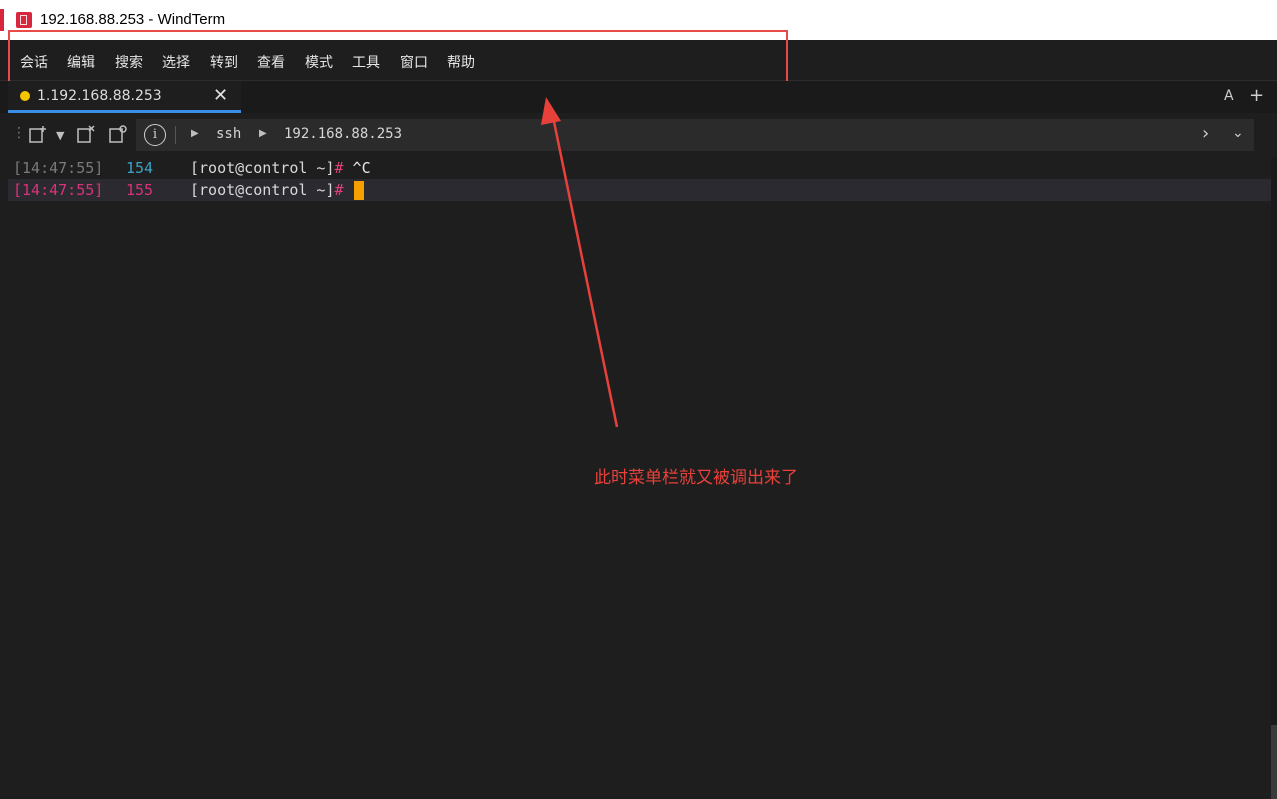  Describe the element at coordinates (1238, 133) in the screenshot. I see `chevron-down-icon: ⌄` at that location.